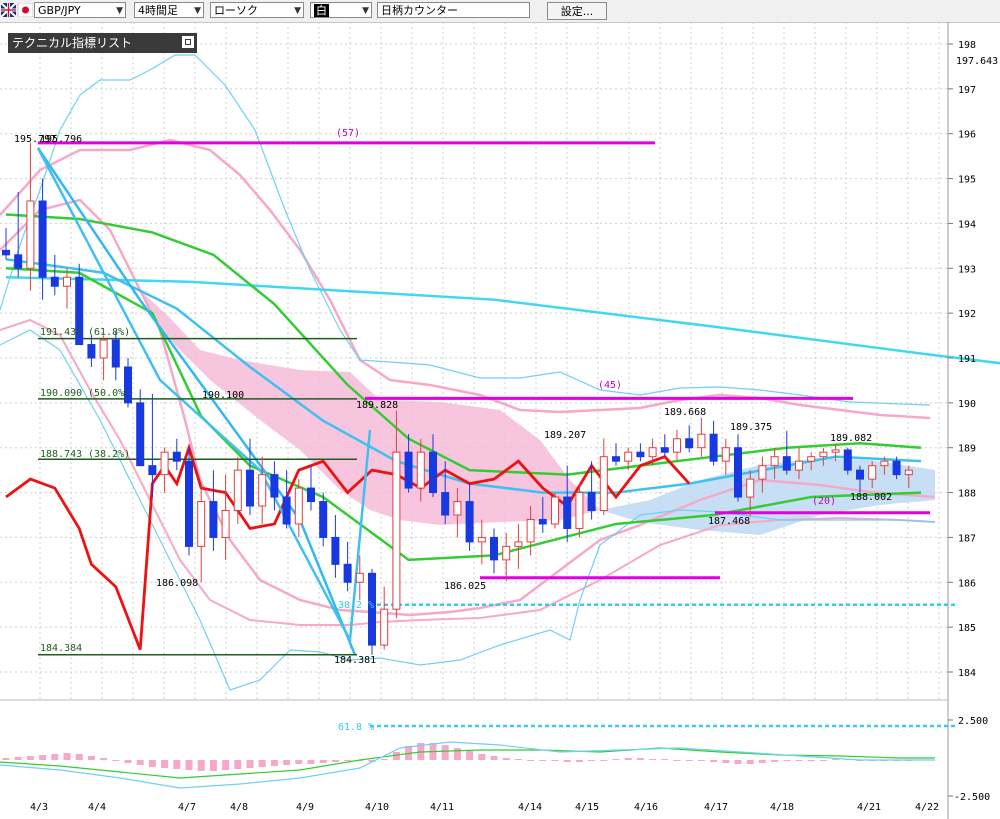 The image size is (1000, 819). I want to click on date-tick-label: 4/10, so click(377, 807).